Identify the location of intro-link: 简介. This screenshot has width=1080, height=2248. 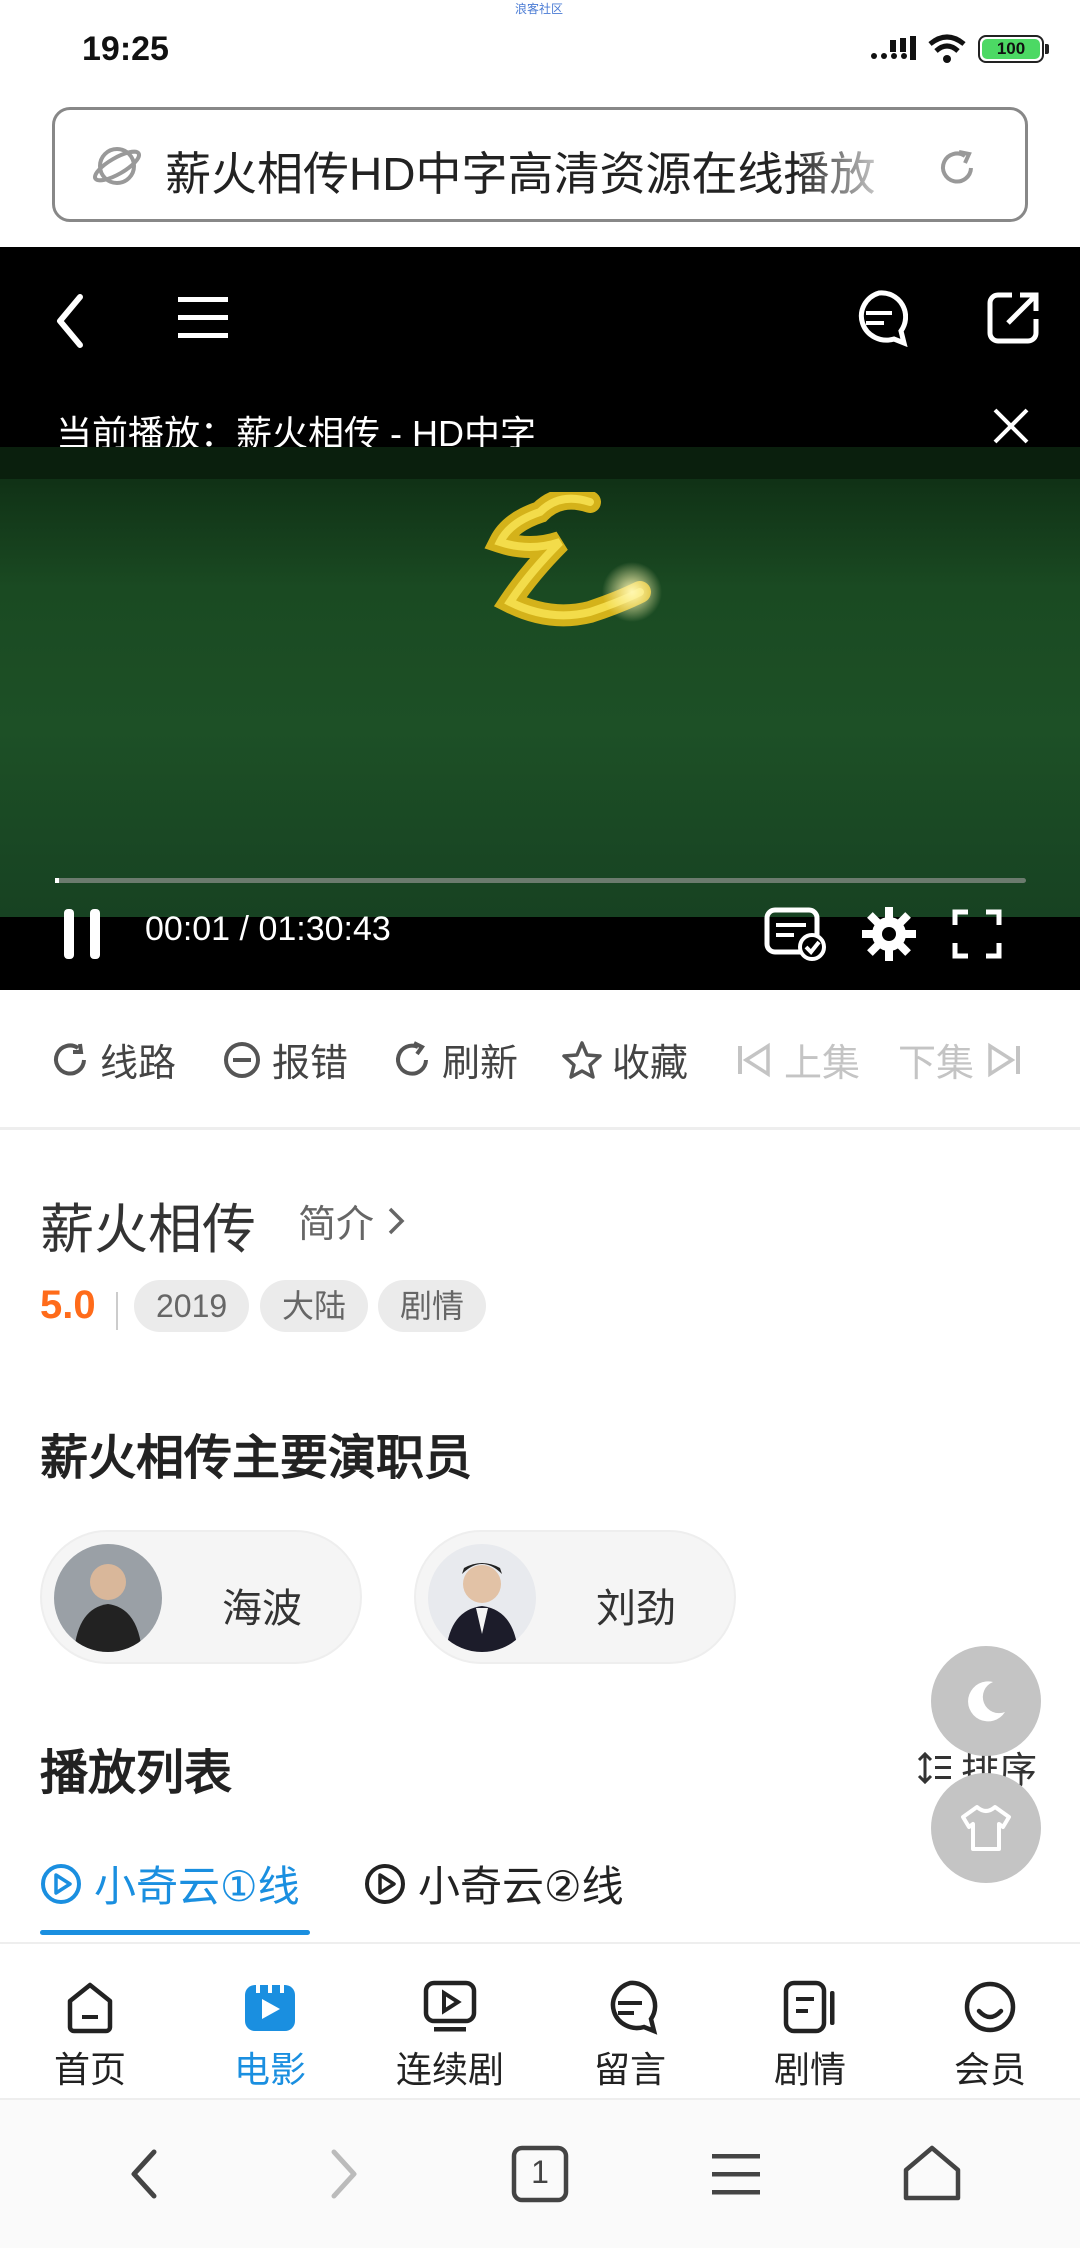
(352, 1220).